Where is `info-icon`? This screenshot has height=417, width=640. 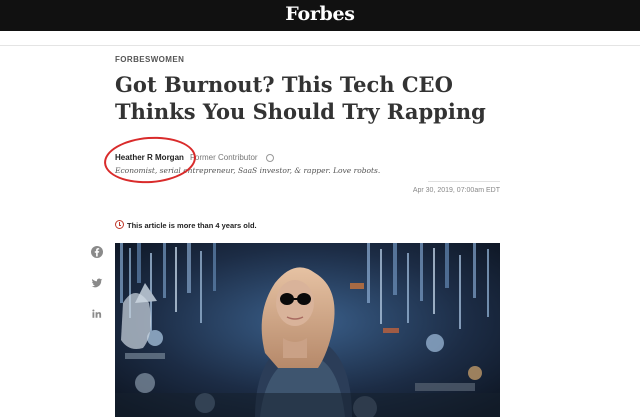
info-icon is located at coordinates (270, 158).